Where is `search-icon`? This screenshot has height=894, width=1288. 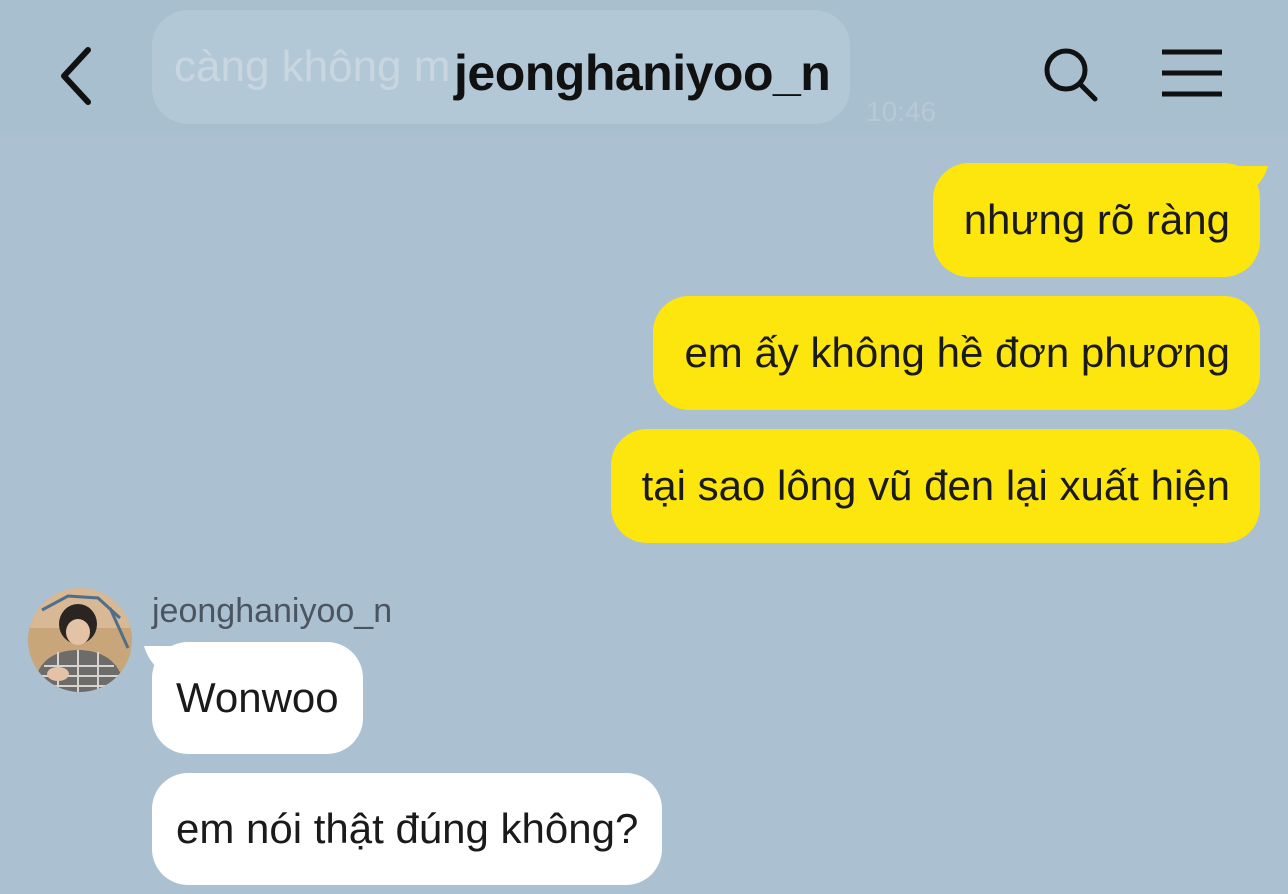
search-icon is located at coordinates (1071, 75).